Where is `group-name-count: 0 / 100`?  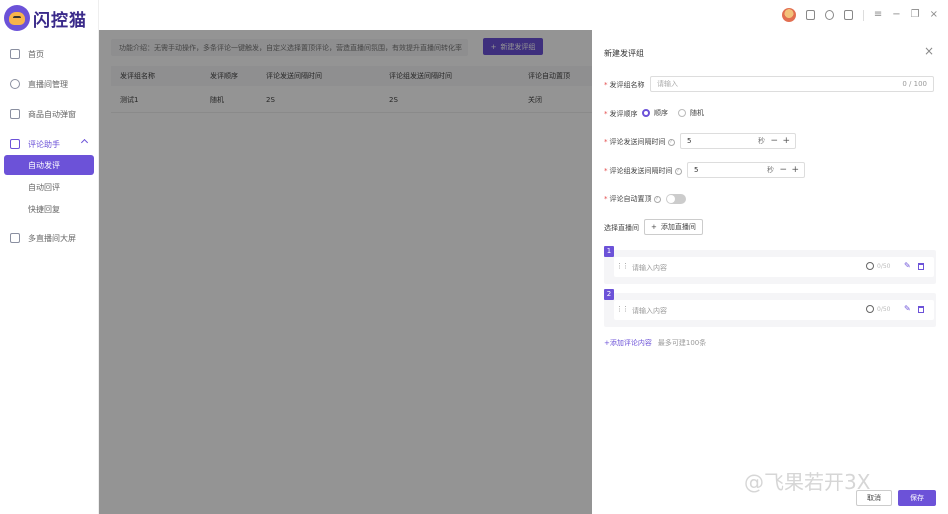 group-name-count: 0 / 100 is located at coordinates (914, 84).